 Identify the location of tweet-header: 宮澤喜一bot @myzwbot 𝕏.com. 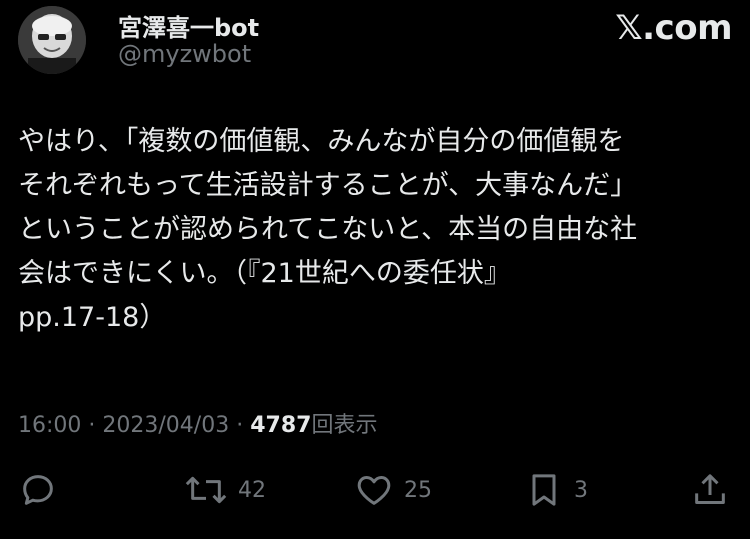
(375, 42).